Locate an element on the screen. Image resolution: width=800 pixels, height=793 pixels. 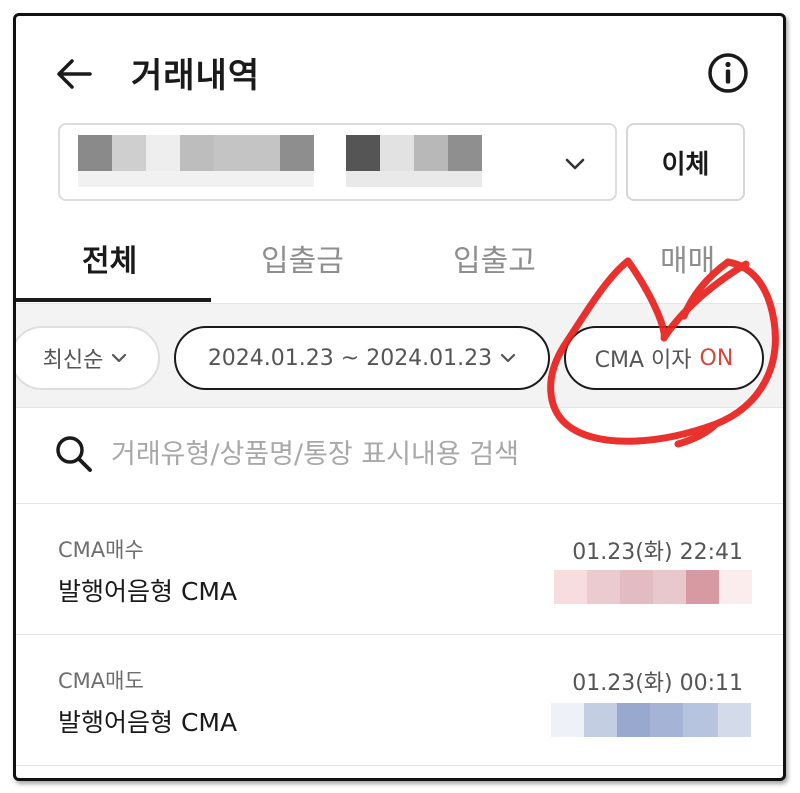
tab-trade: 매매 is located at coordinates (687, 258).